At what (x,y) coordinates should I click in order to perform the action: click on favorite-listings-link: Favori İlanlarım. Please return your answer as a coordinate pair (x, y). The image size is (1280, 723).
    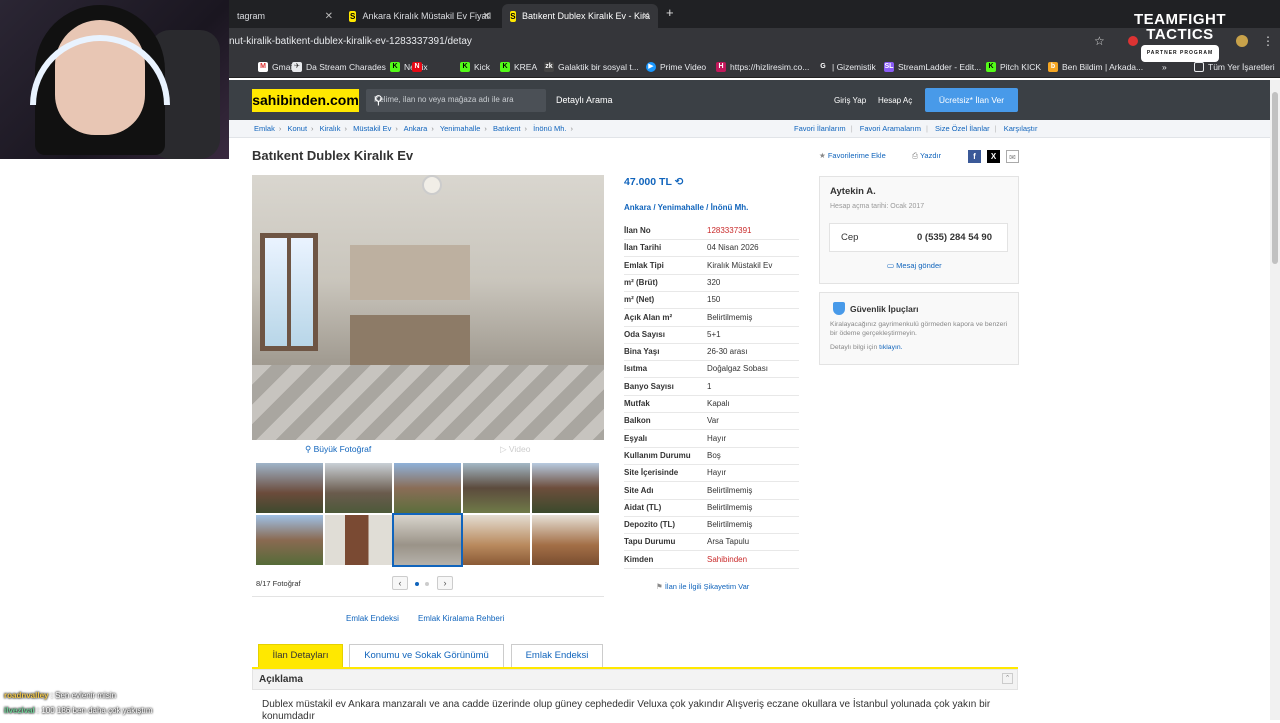
    Looking at the image, I should click on (820, 128).